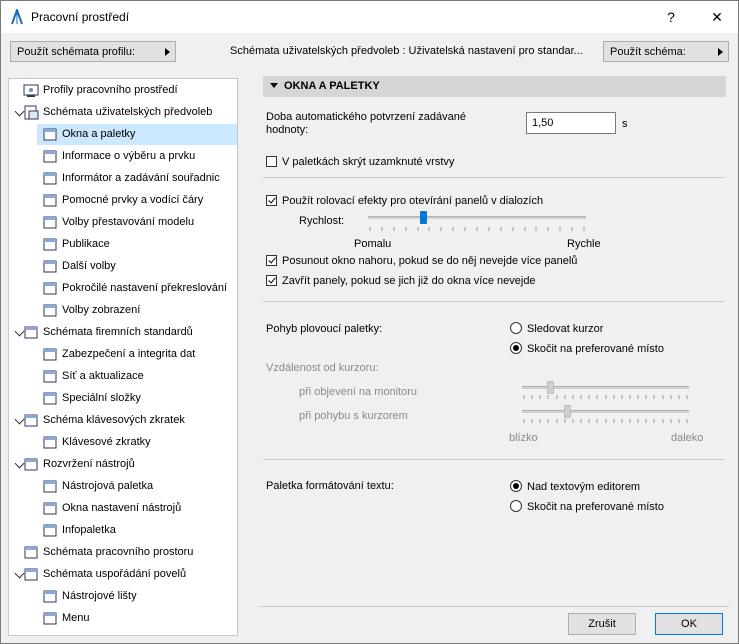  What do you see at coordinates (115, 574) in the screenshot?
I see `tree-item-label: Schémata uspořádání povelů` at bounding box center [115, 574].